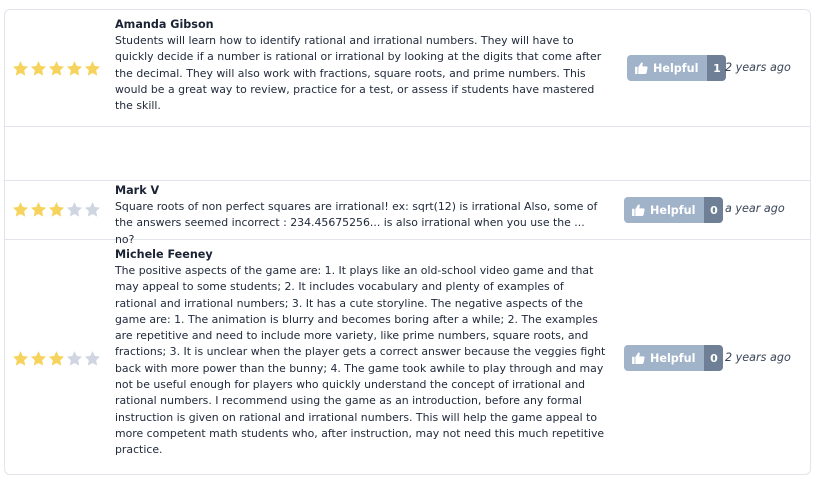 This screenshot has width=820, height=484. I want to click on helpful-button: Helpful 1, so click(677, 68).